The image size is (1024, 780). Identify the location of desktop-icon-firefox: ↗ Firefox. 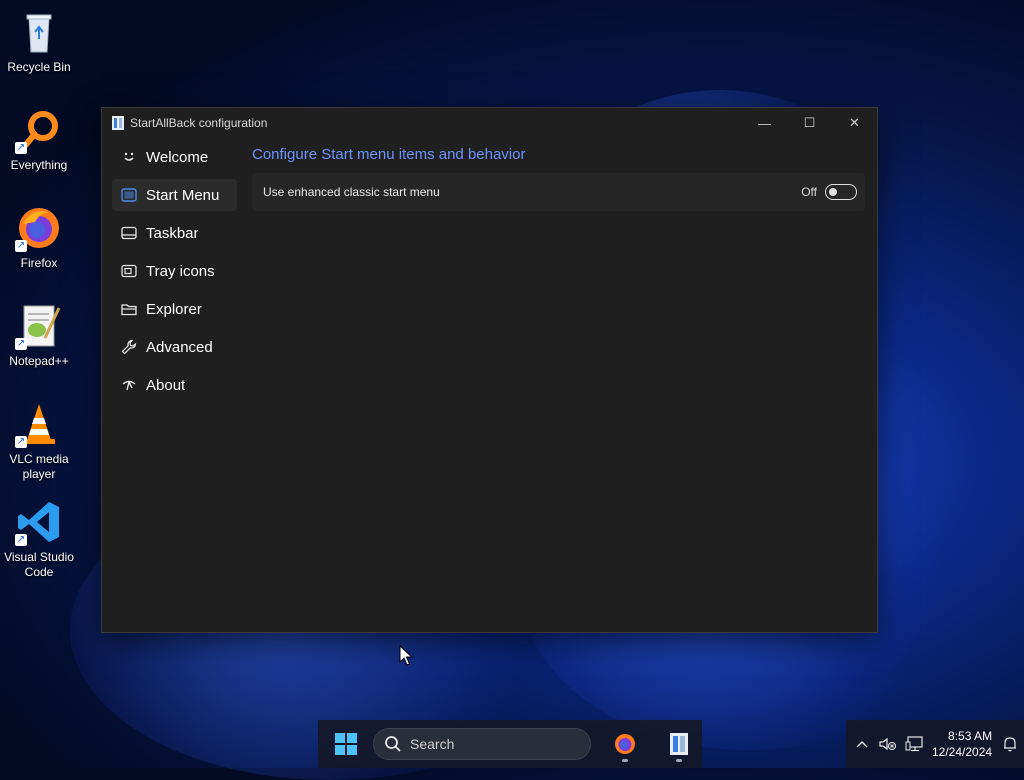
(39, 237).